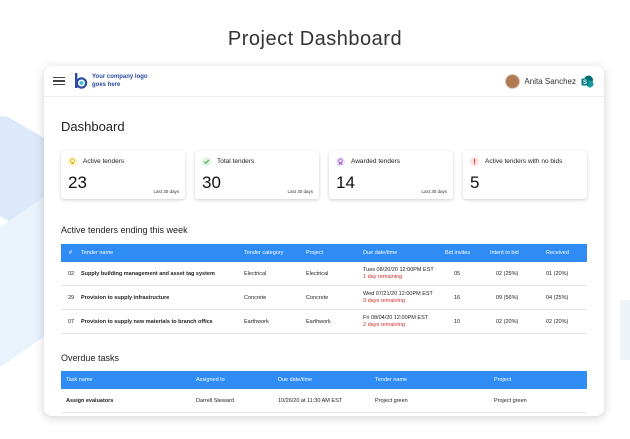 The image size is (630, 439). I want to click on sharepoint-icon: S, so click(587, 81).